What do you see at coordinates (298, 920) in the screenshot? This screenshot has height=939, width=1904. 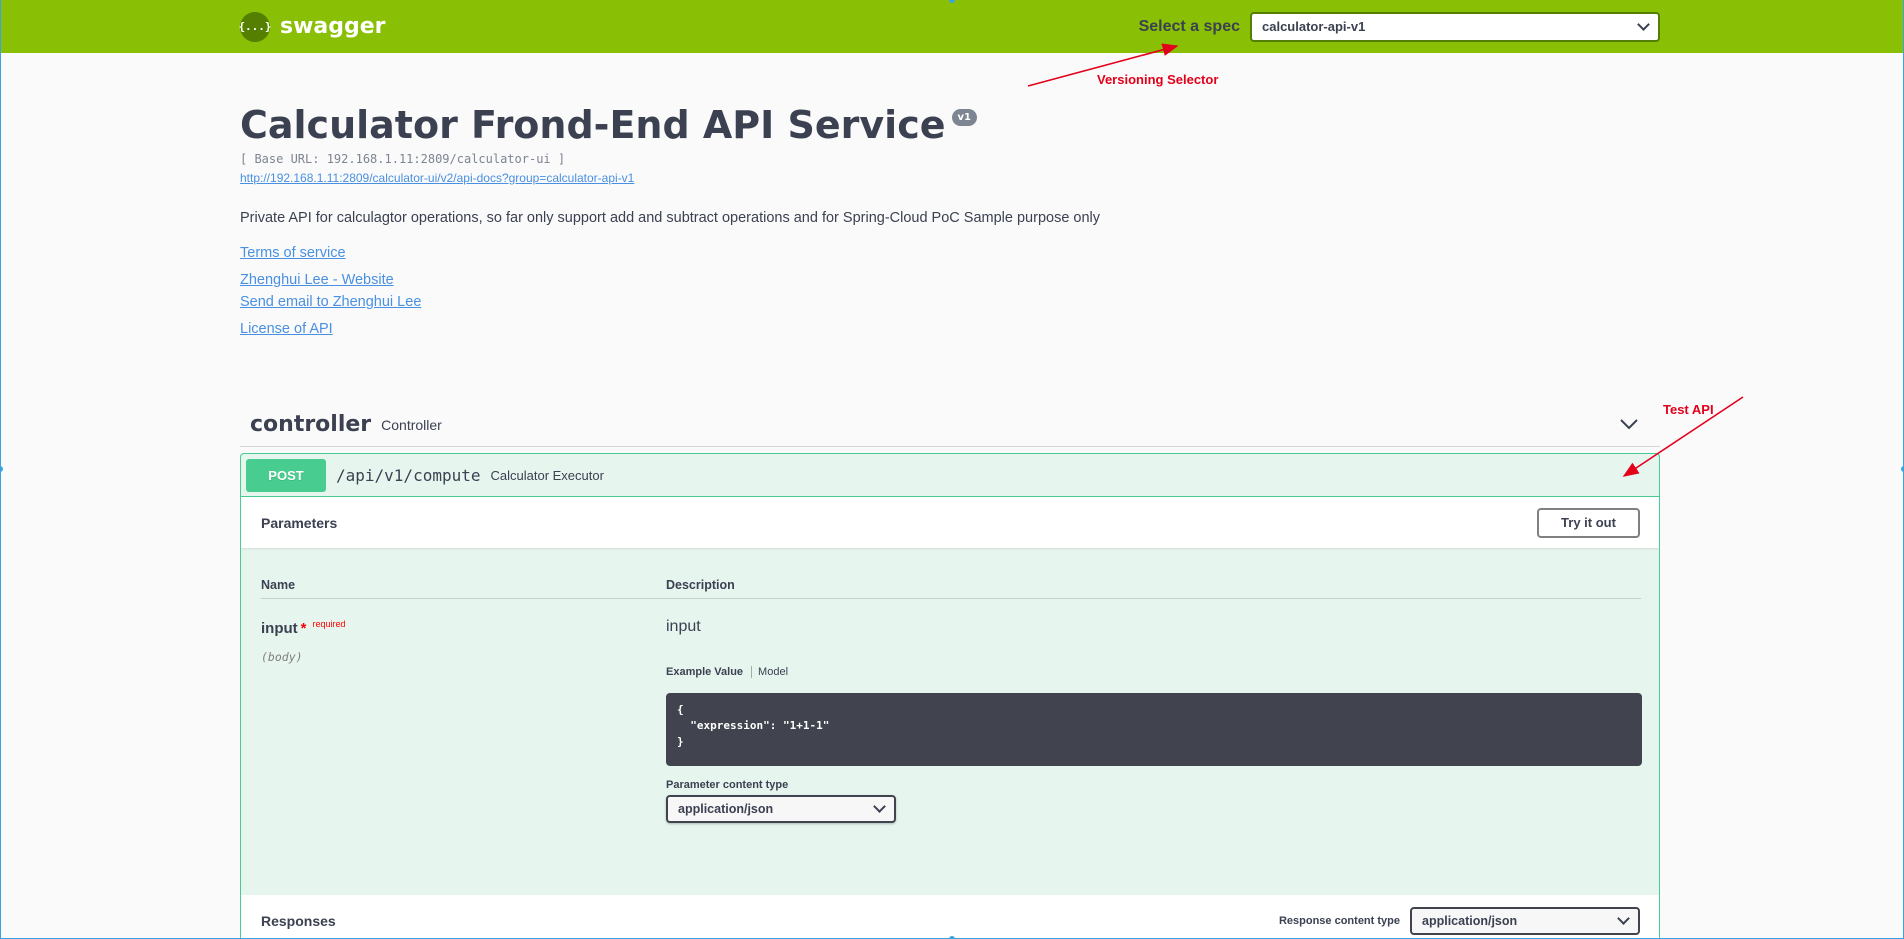 I see `responses-title: Responses` at bounding box center [298, 920].